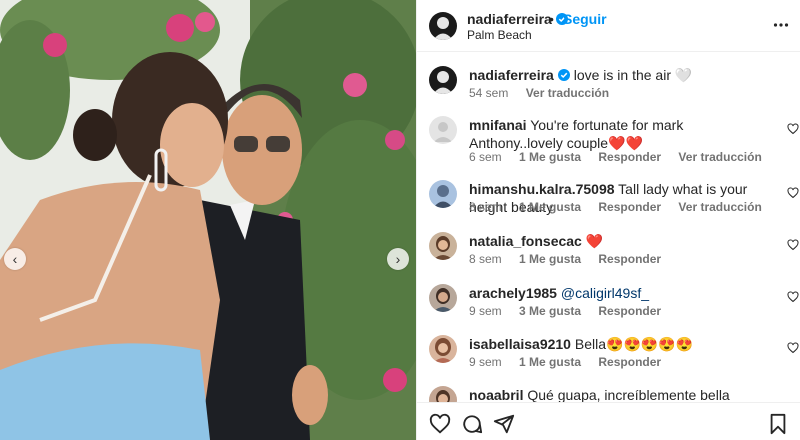  I want to click on caption-text: nadiaferreira love is in the air 🤍, so click(619, 75).